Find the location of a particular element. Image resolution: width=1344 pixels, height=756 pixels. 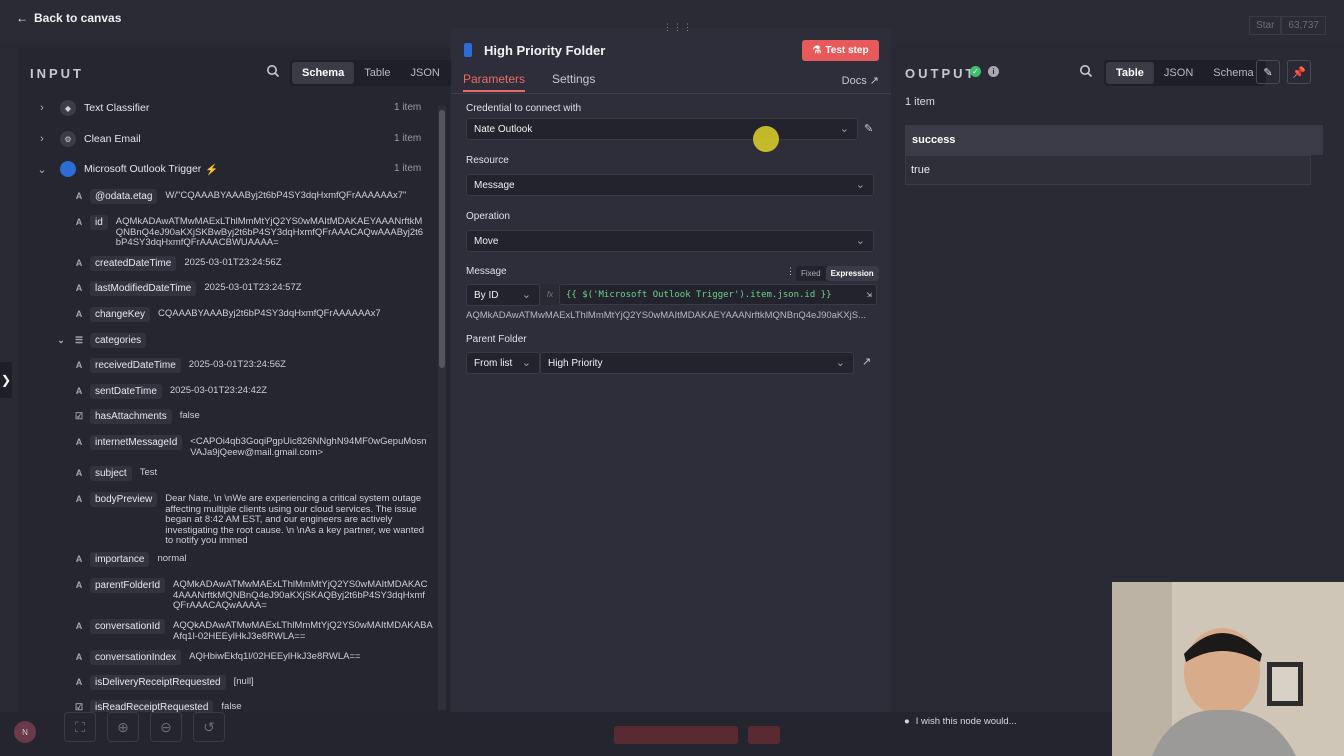

back-to-canvas-button: ← Back to canvas is located at coordinates (68, 18).